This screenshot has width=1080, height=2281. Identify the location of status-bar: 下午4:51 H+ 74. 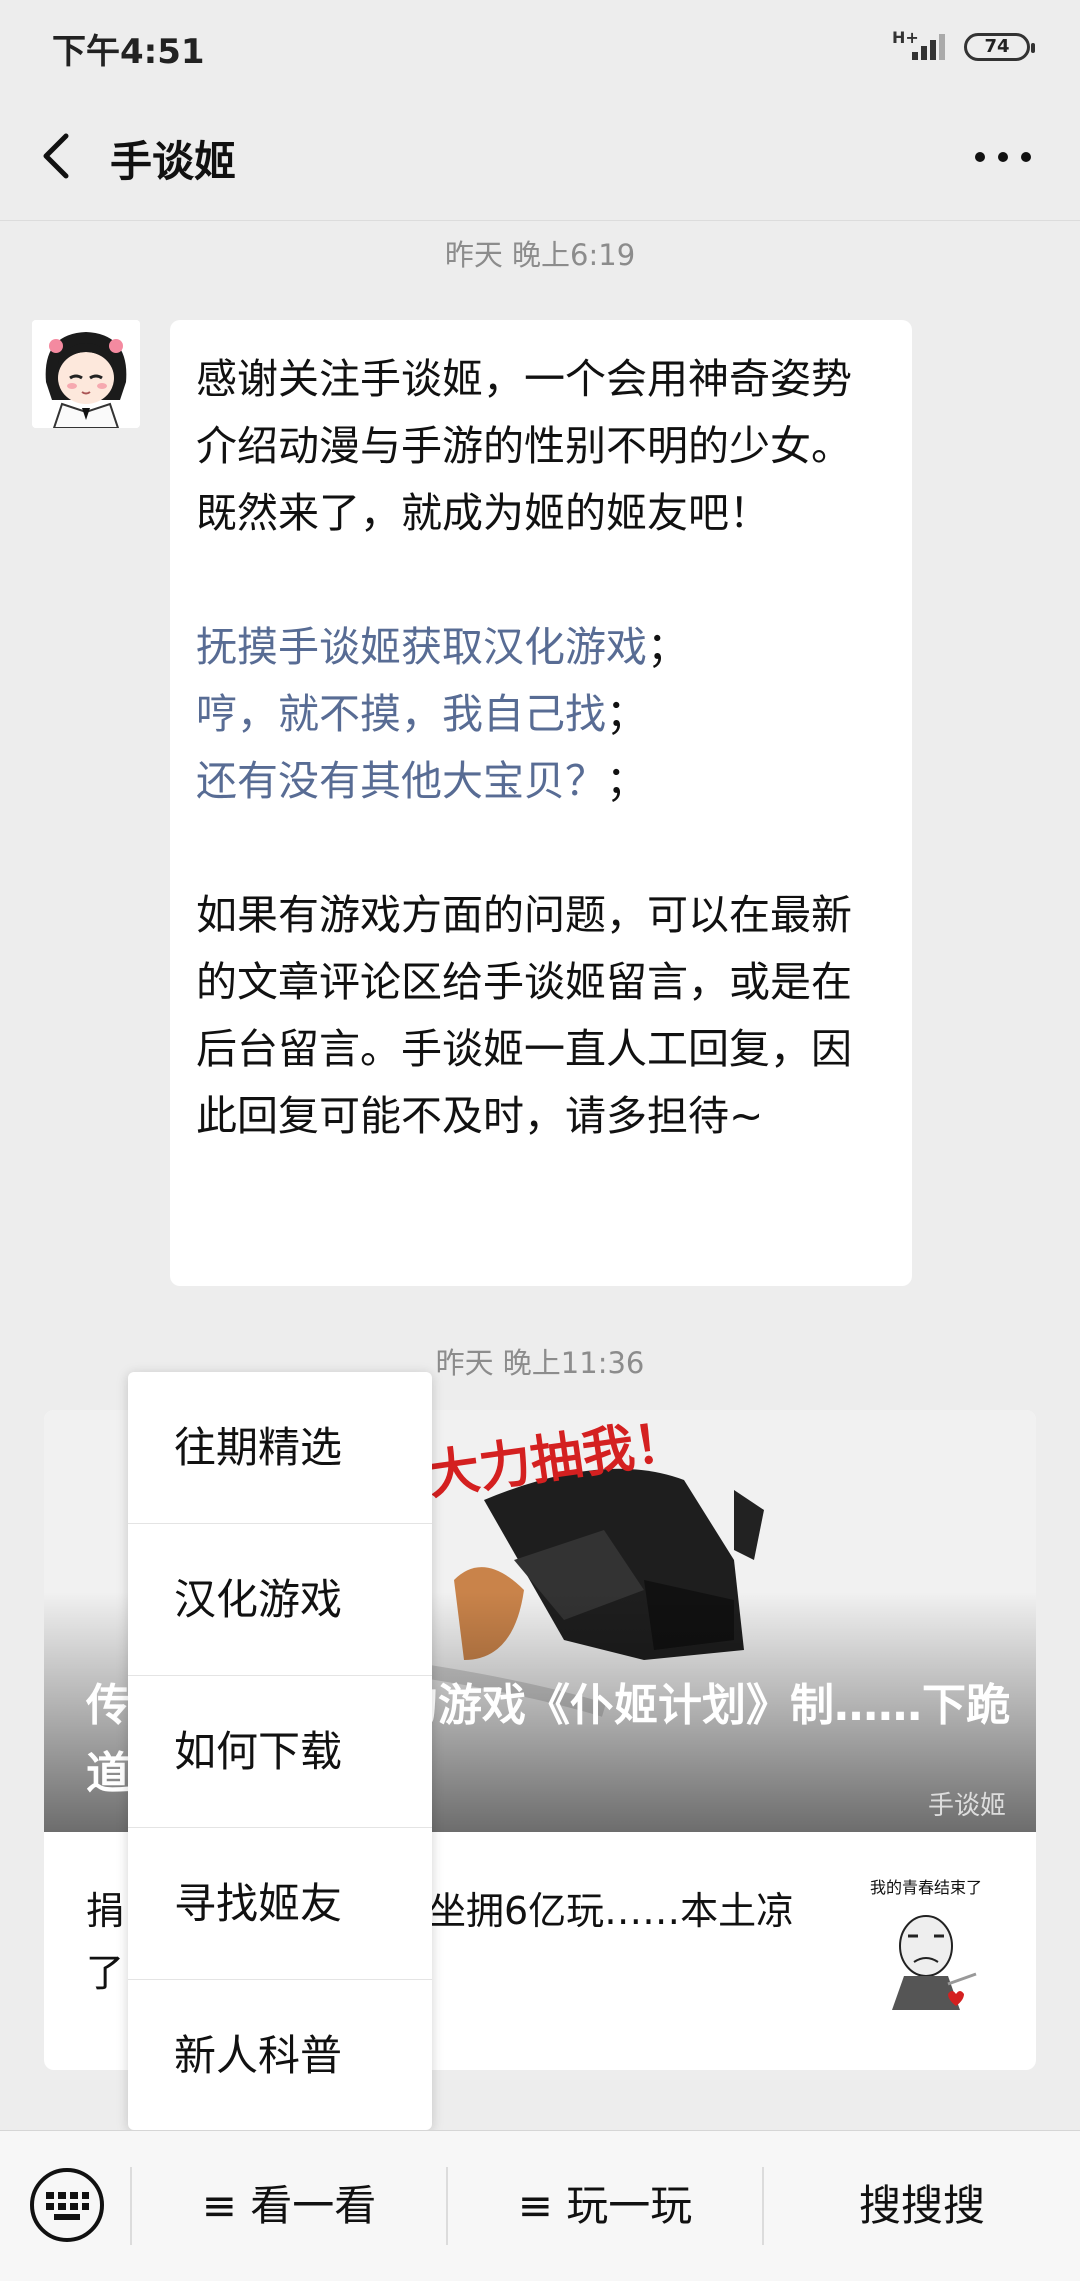
(540, 48).